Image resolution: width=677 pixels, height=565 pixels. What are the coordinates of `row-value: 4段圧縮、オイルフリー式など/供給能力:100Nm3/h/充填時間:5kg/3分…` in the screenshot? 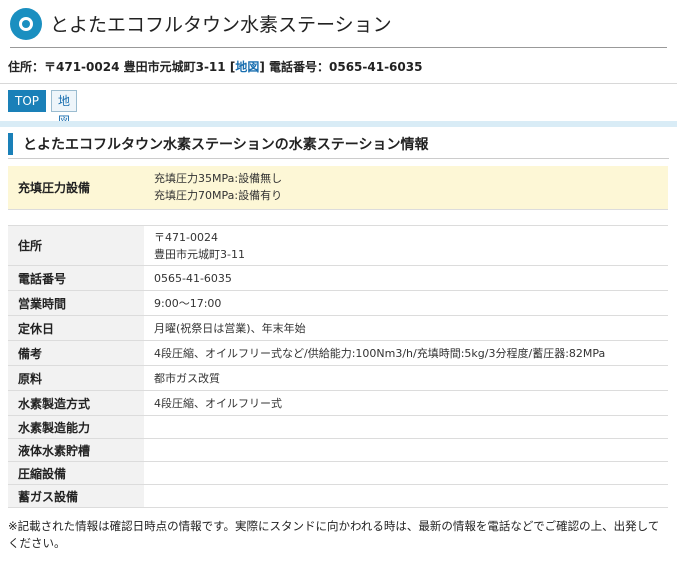 It's located at (406, 353).